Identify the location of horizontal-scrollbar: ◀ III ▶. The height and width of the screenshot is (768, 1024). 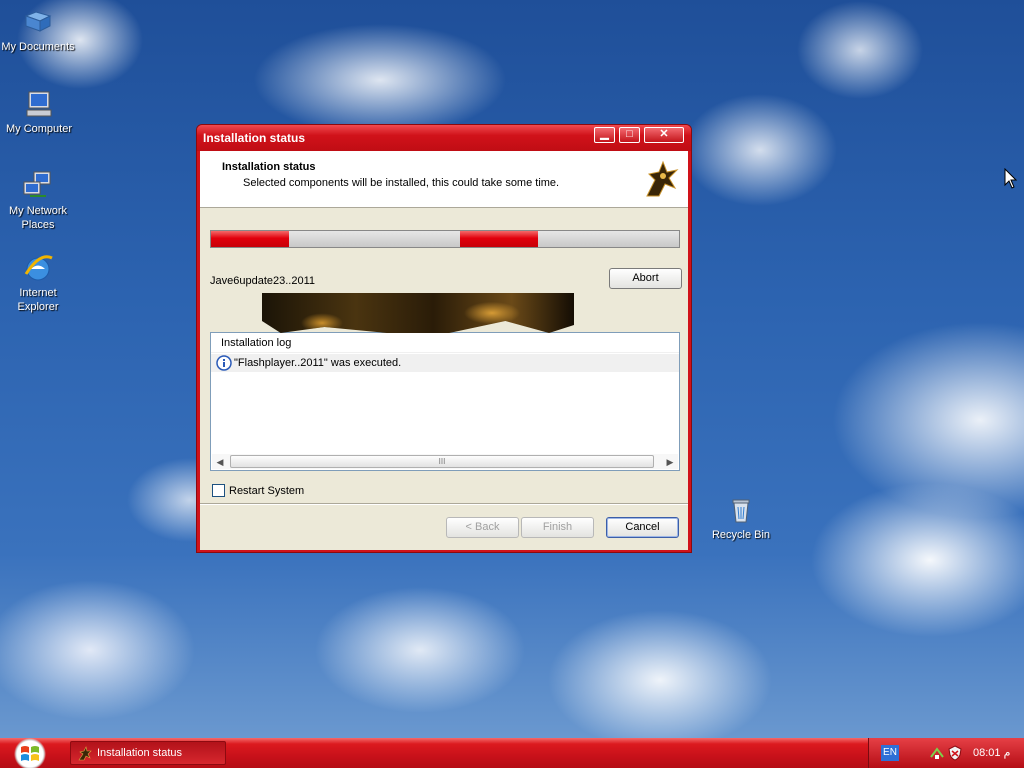
(445, 461).